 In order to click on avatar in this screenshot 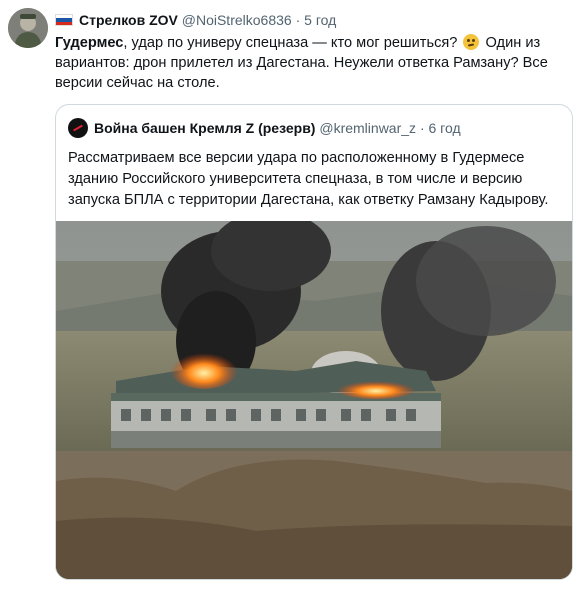, I will do `click(28, 28)`.